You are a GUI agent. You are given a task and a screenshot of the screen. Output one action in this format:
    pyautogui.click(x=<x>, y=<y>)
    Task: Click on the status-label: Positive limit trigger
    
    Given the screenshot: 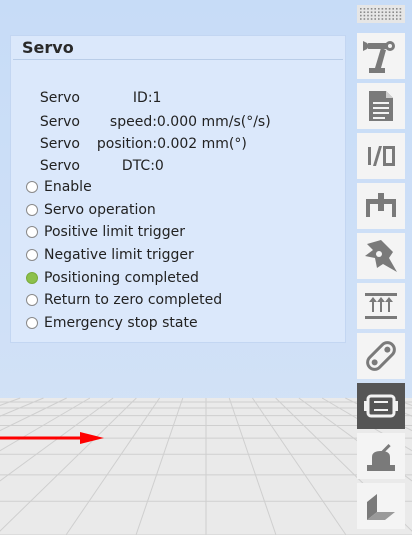 What is the action you would take?
    pyautogui.click(x=114, y=232)
    